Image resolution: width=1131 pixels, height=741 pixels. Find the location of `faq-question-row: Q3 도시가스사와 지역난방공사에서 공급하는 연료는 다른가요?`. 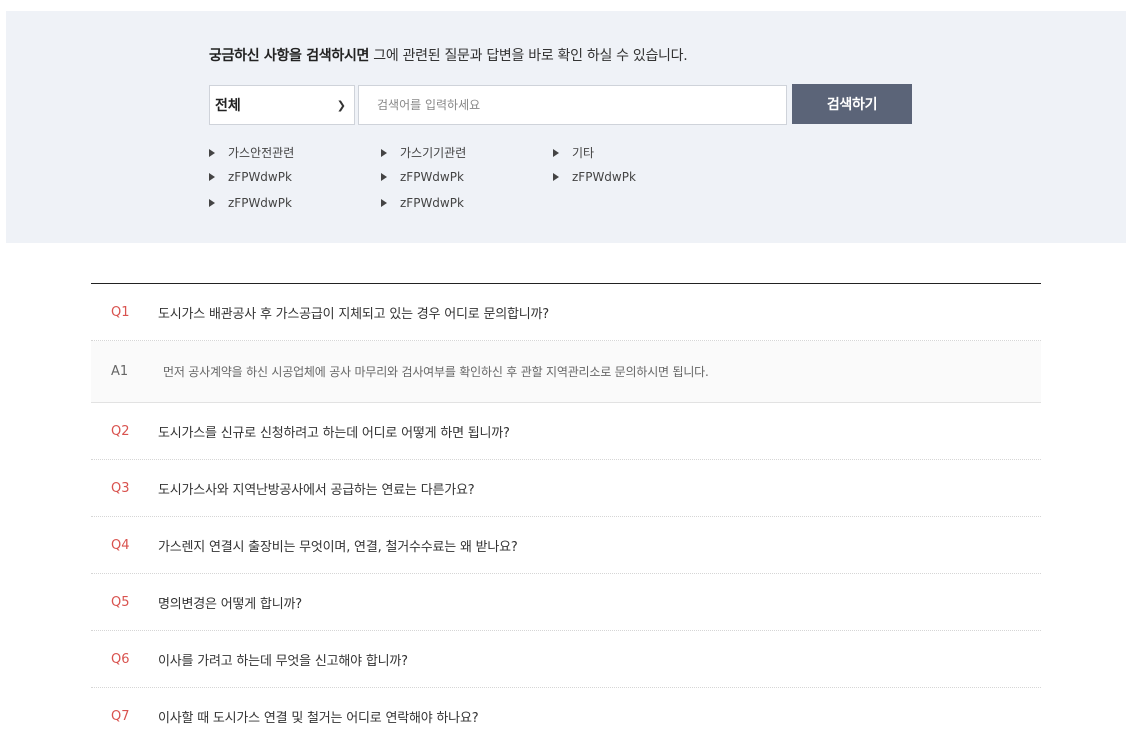

faq-question-row: Q3 도시가스사와 지역난방공사에서 공급하는 연료는 다른가요? is located at coordinates (566, 488).